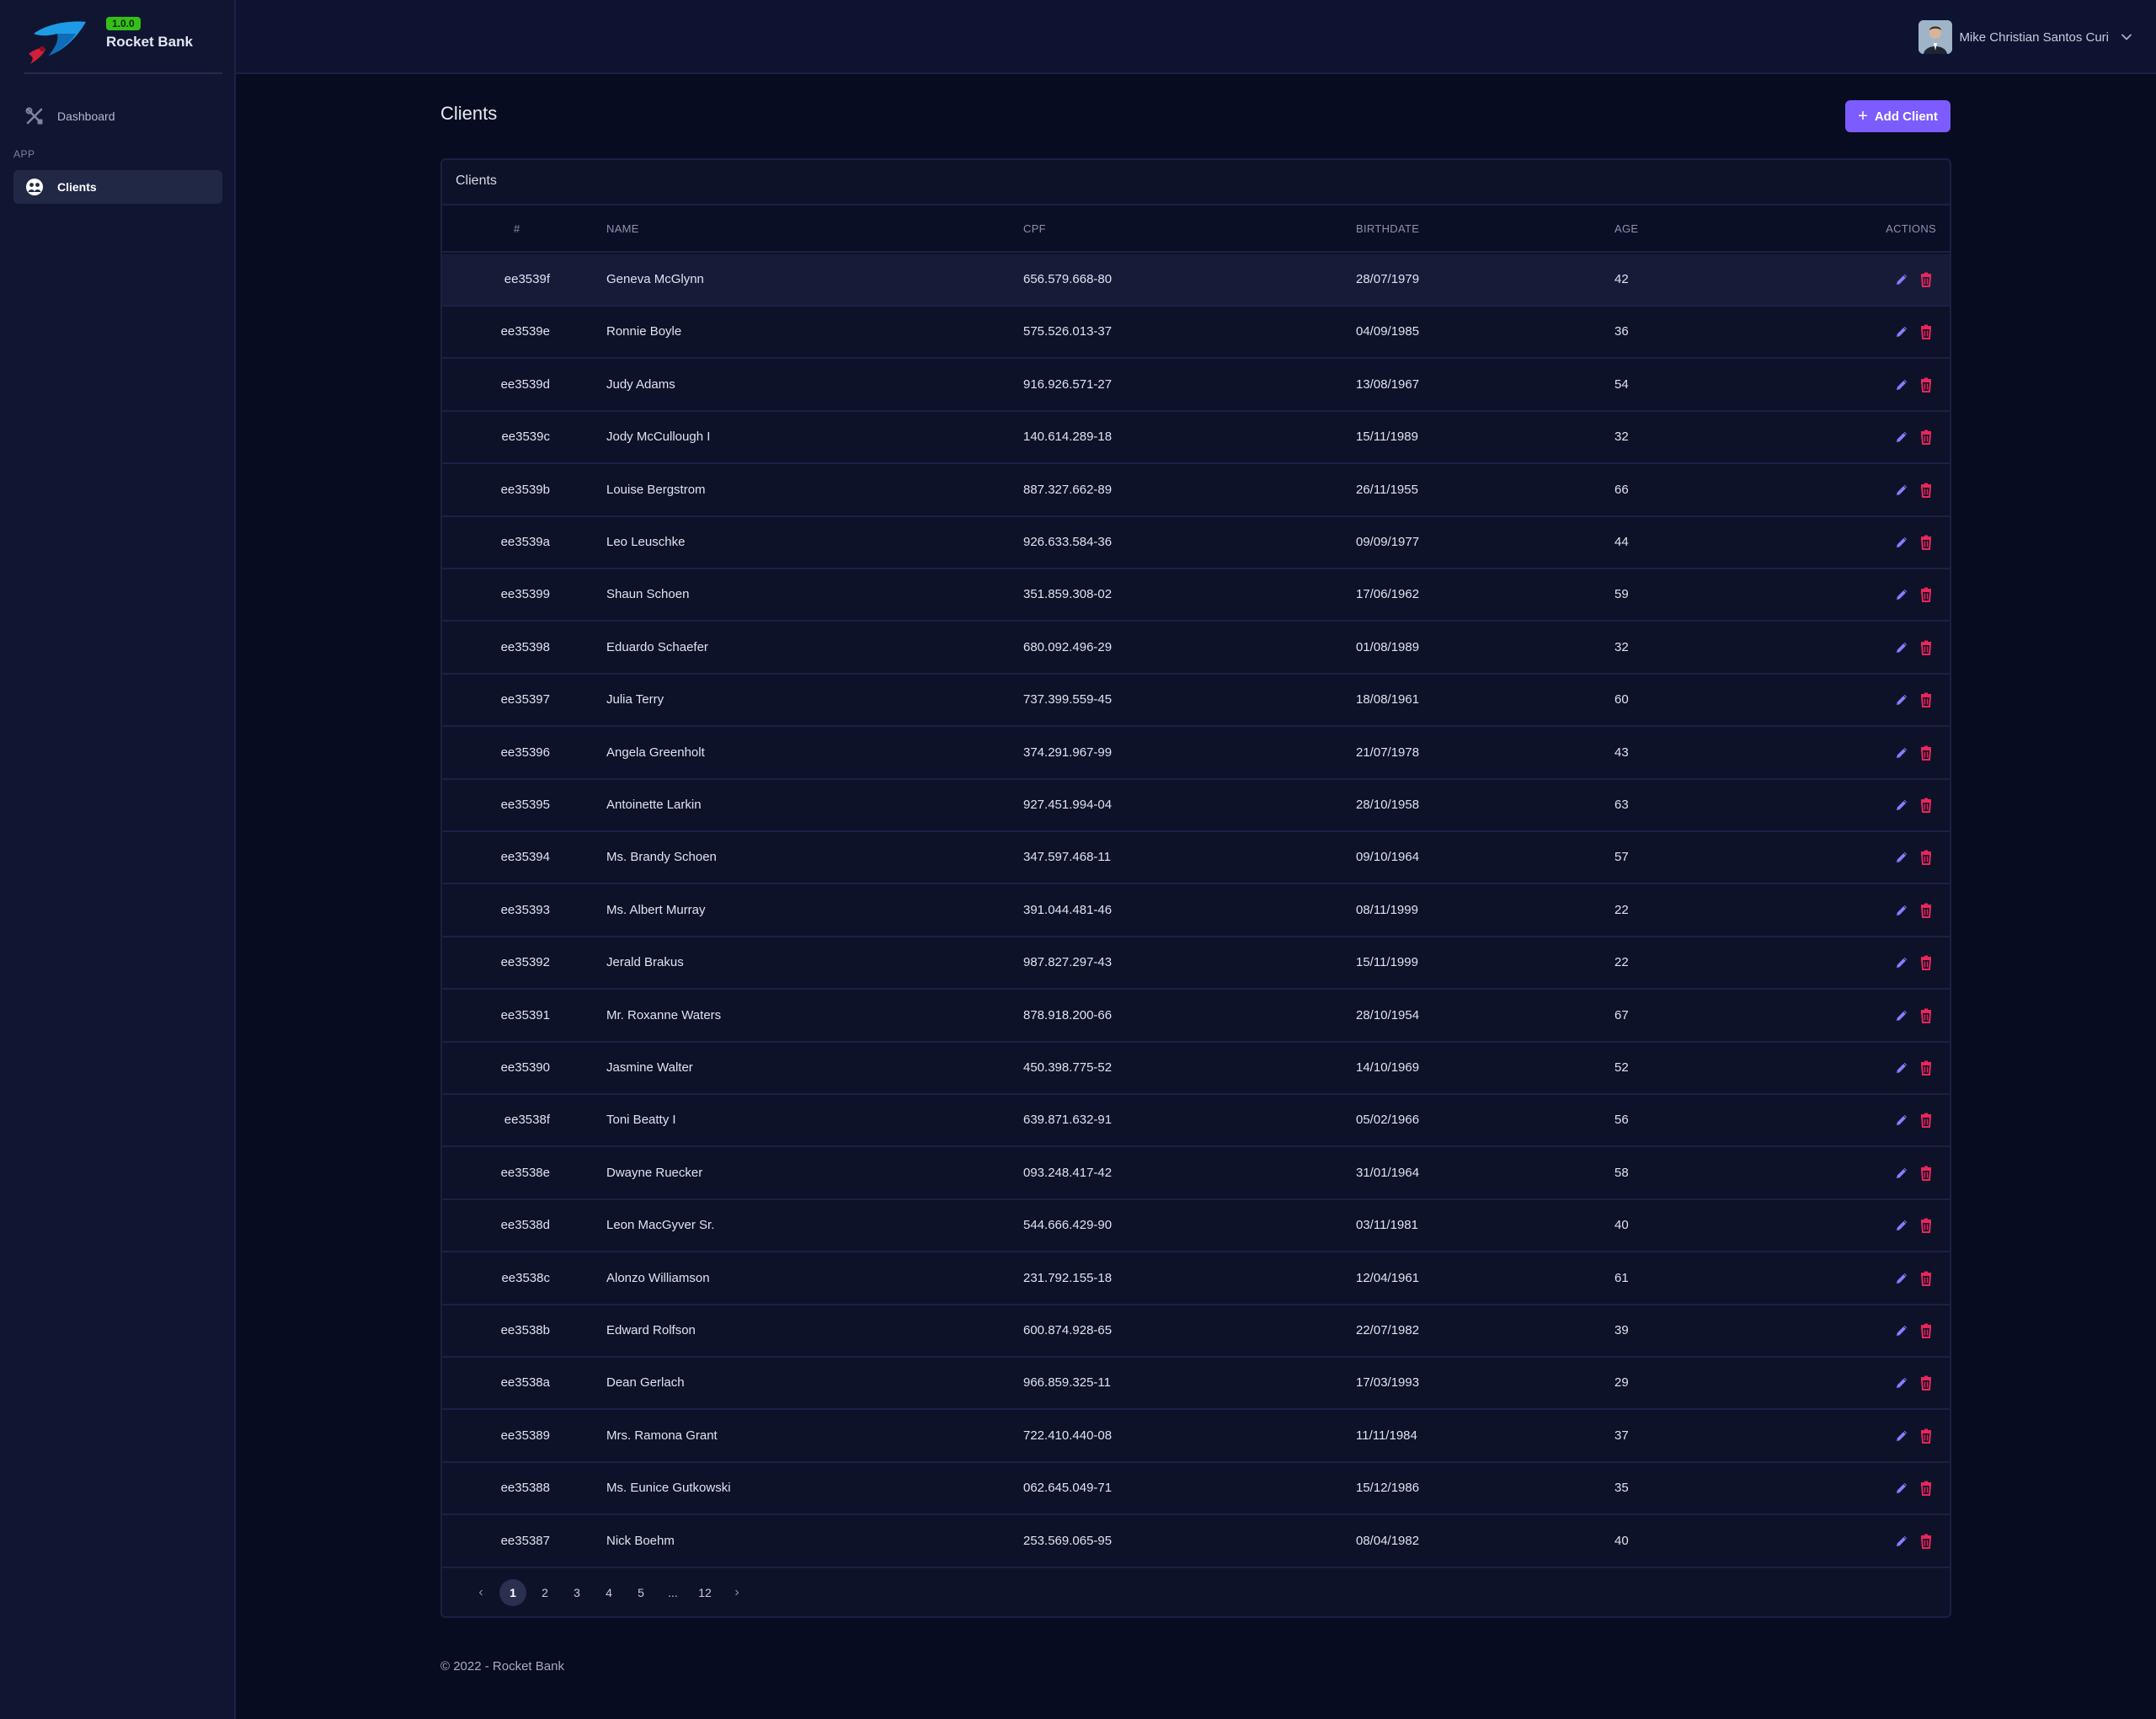  I want to click on client-id: ee3539c, so click(525, 437).